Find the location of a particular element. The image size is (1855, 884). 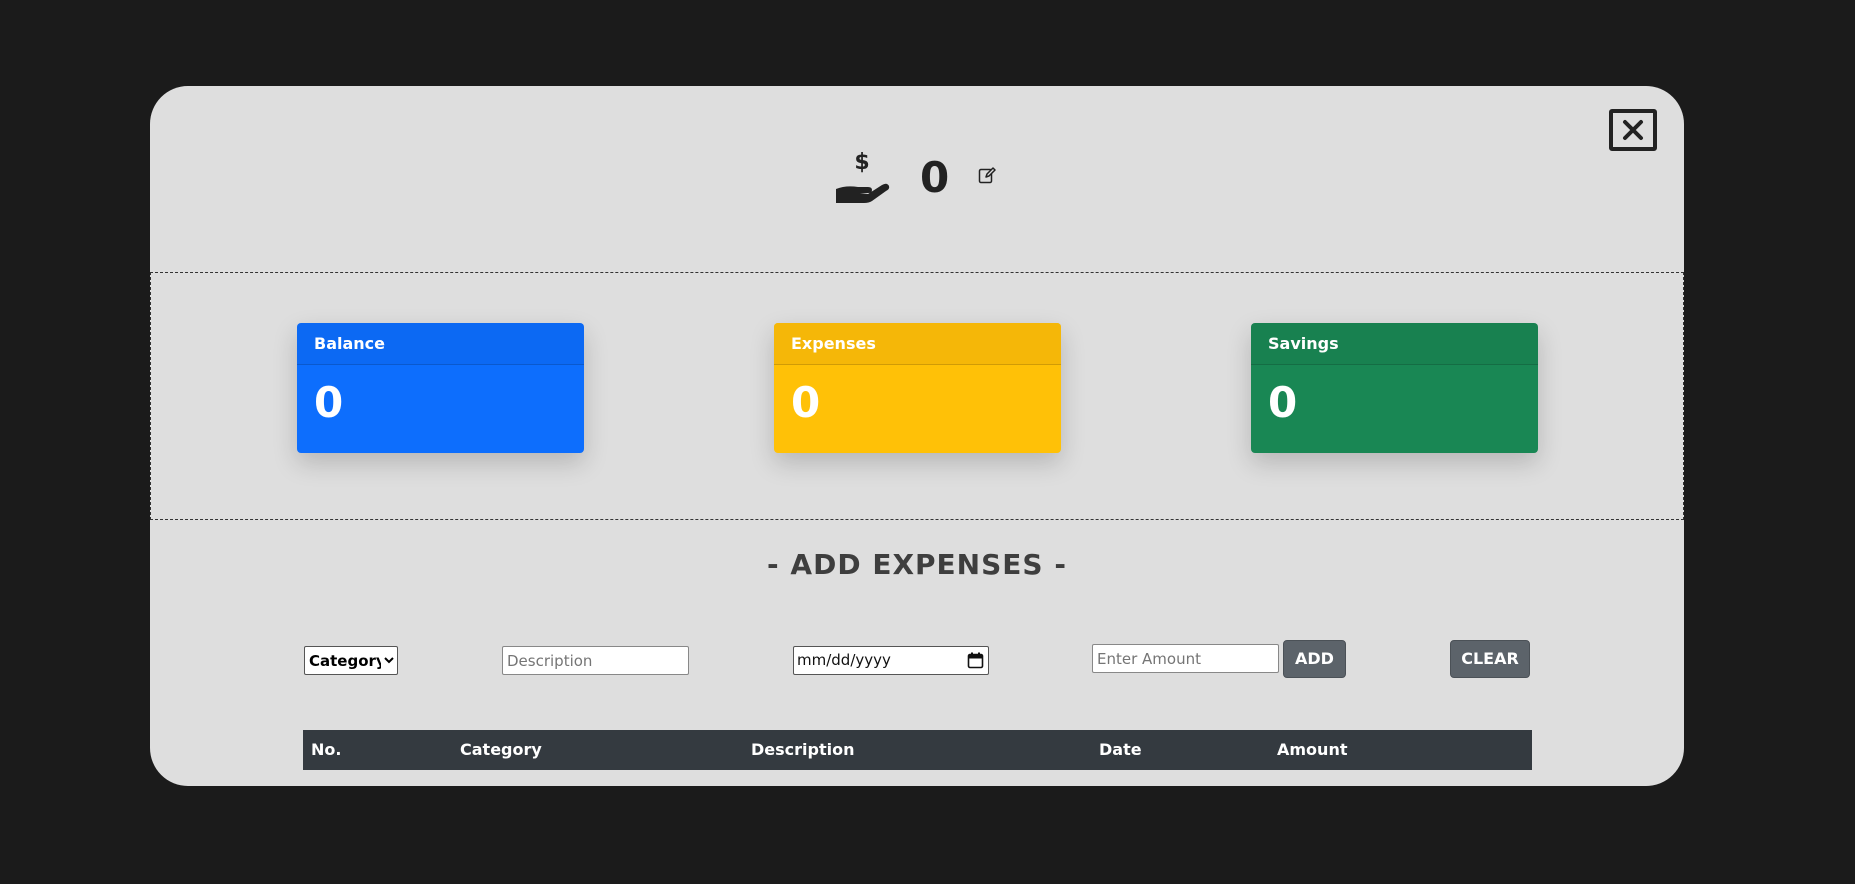

column-header-no: No. is located at coordinates (326, 749).